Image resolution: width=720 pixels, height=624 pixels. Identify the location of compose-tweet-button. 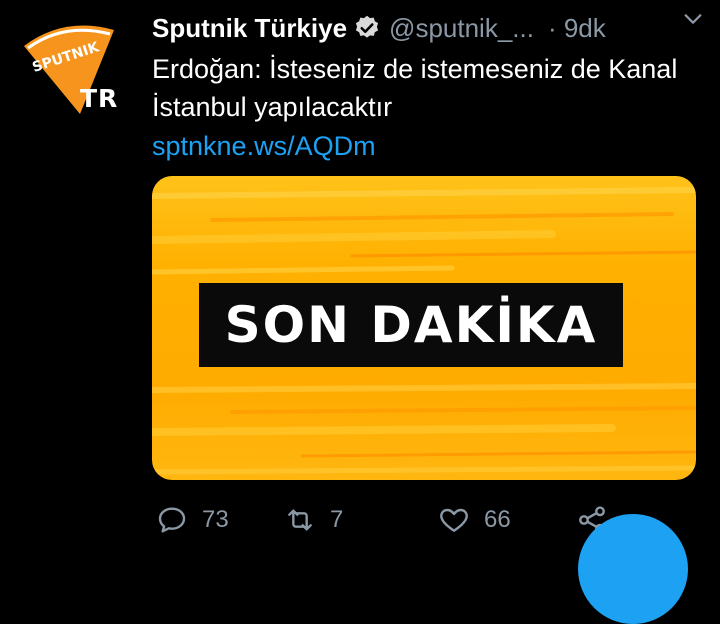
(633, 569).